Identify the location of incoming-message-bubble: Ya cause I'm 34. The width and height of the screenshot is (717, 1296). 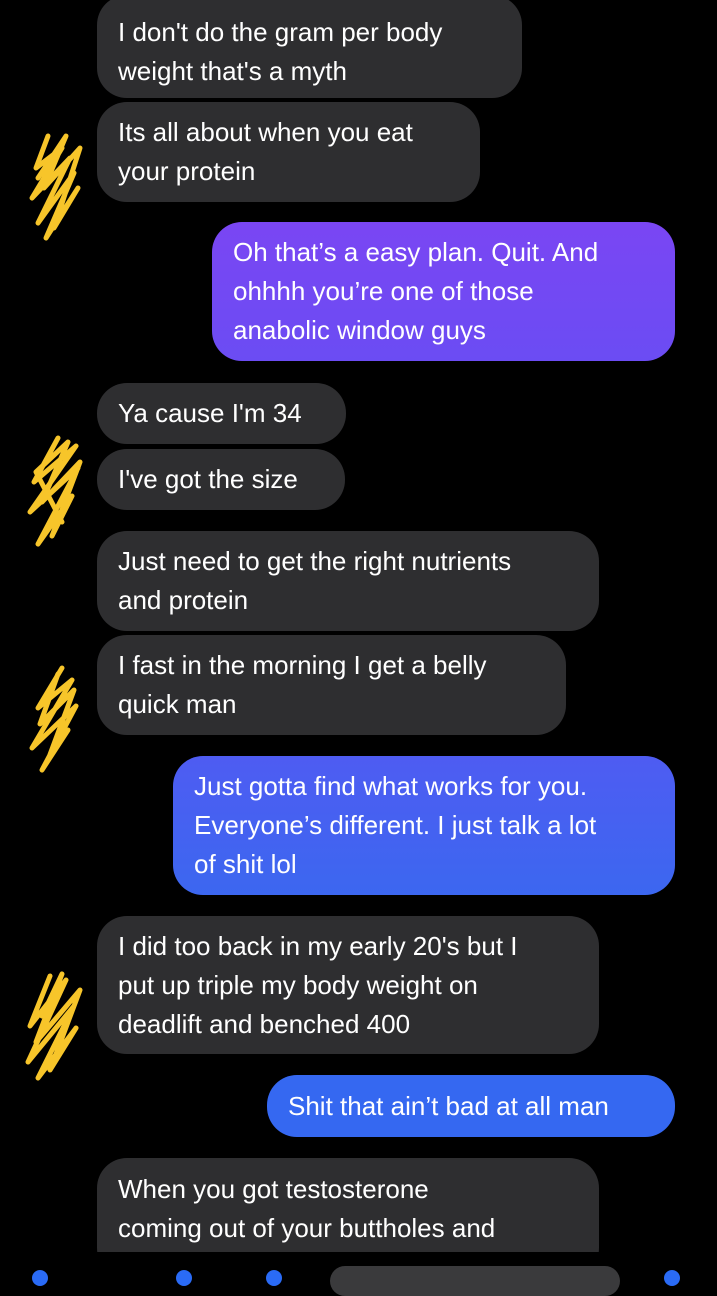
(221, 413).